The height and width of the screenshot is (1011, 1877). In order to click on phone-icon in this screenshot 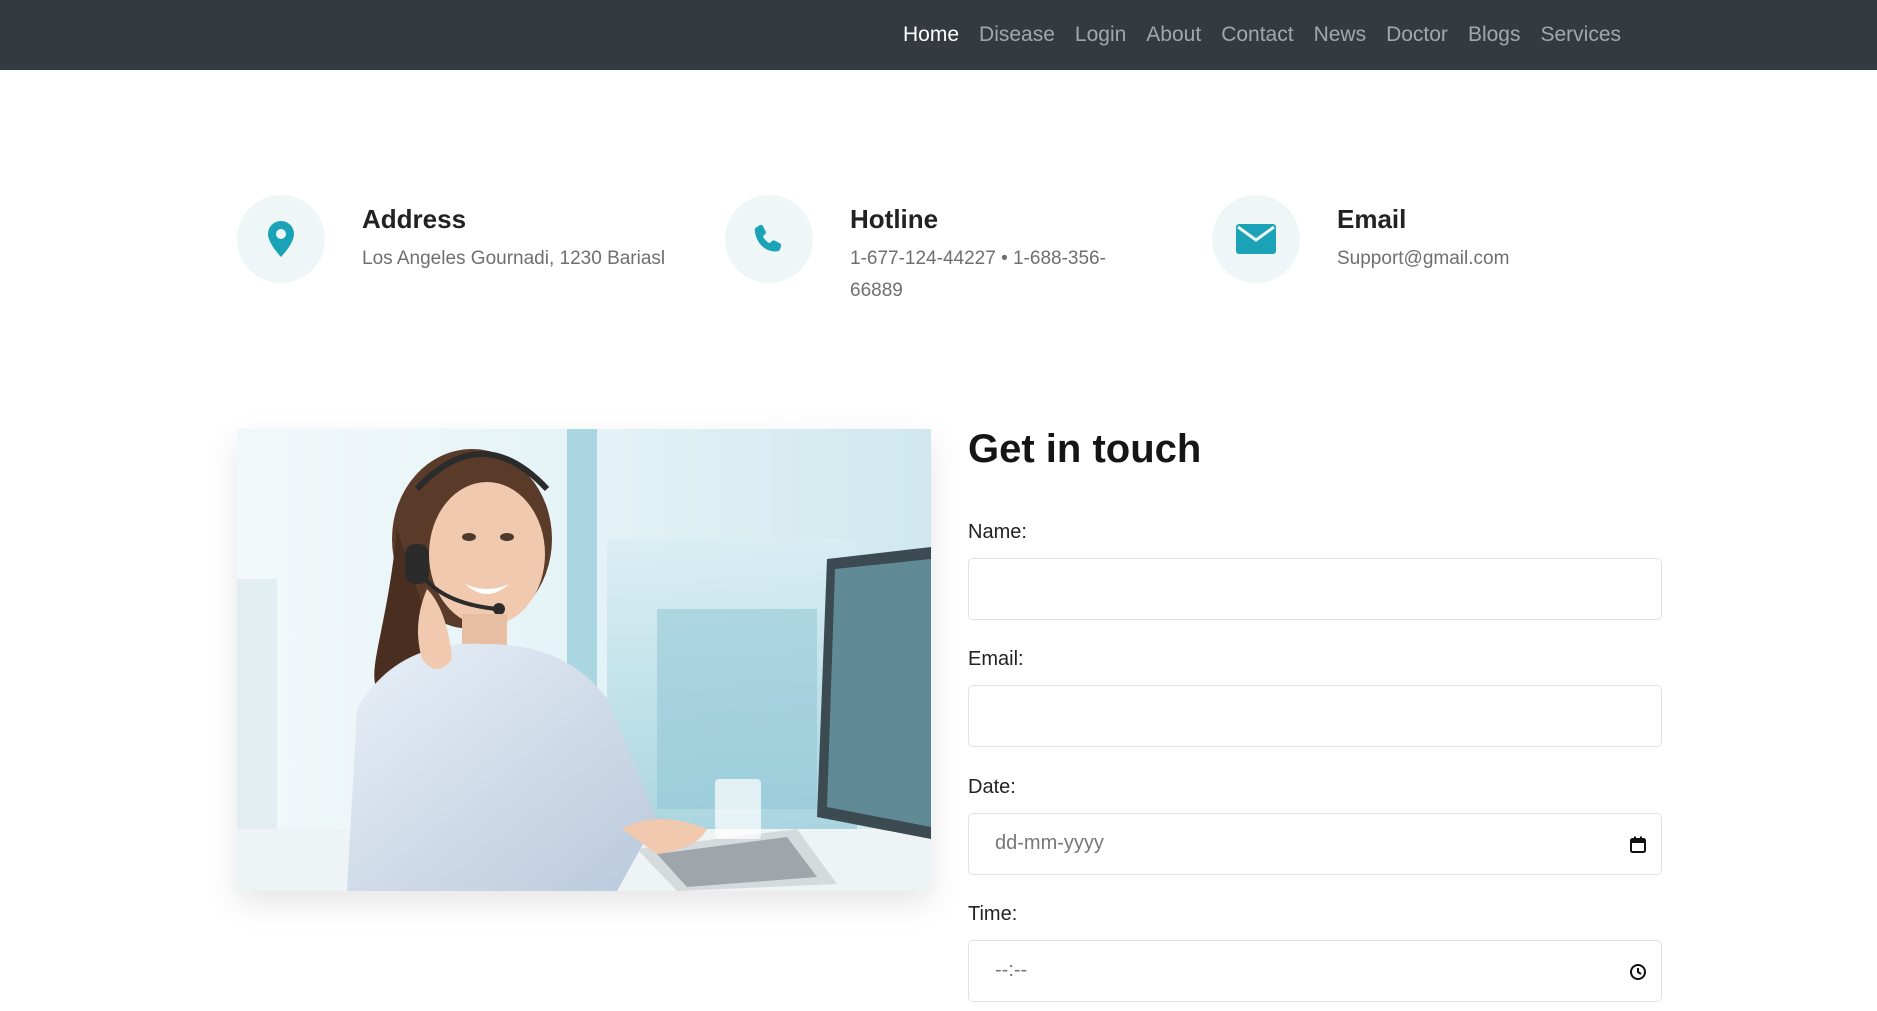, I will do `click(768, 238)`.